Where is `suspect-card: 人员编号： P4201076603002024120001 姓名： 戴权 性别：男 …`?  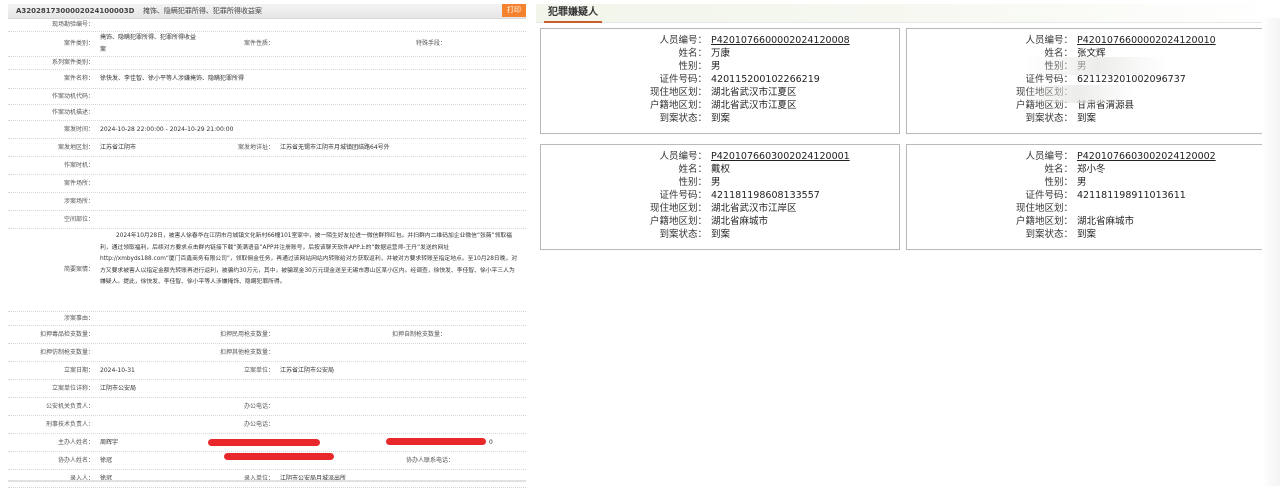 suspect-card: 人员编号： P4201076603002024120001 姓名： 戴权 性别：男 … is located at coordinates (720, 197).